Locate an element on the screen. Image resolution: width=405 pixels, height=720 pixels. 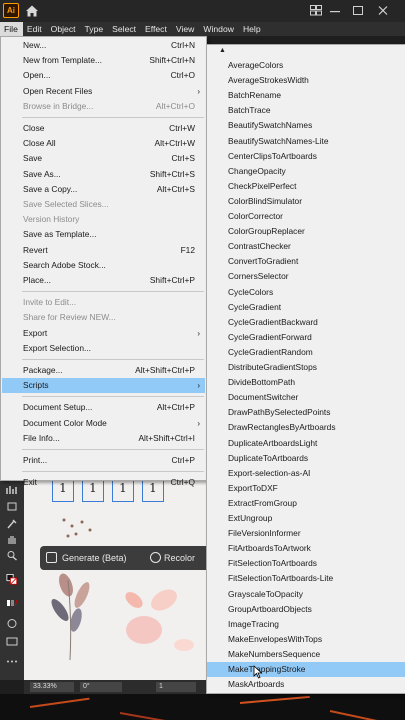
script-item-duplicatetoartboards: DuplicateToArtboards is located at coordinates (306, 458).